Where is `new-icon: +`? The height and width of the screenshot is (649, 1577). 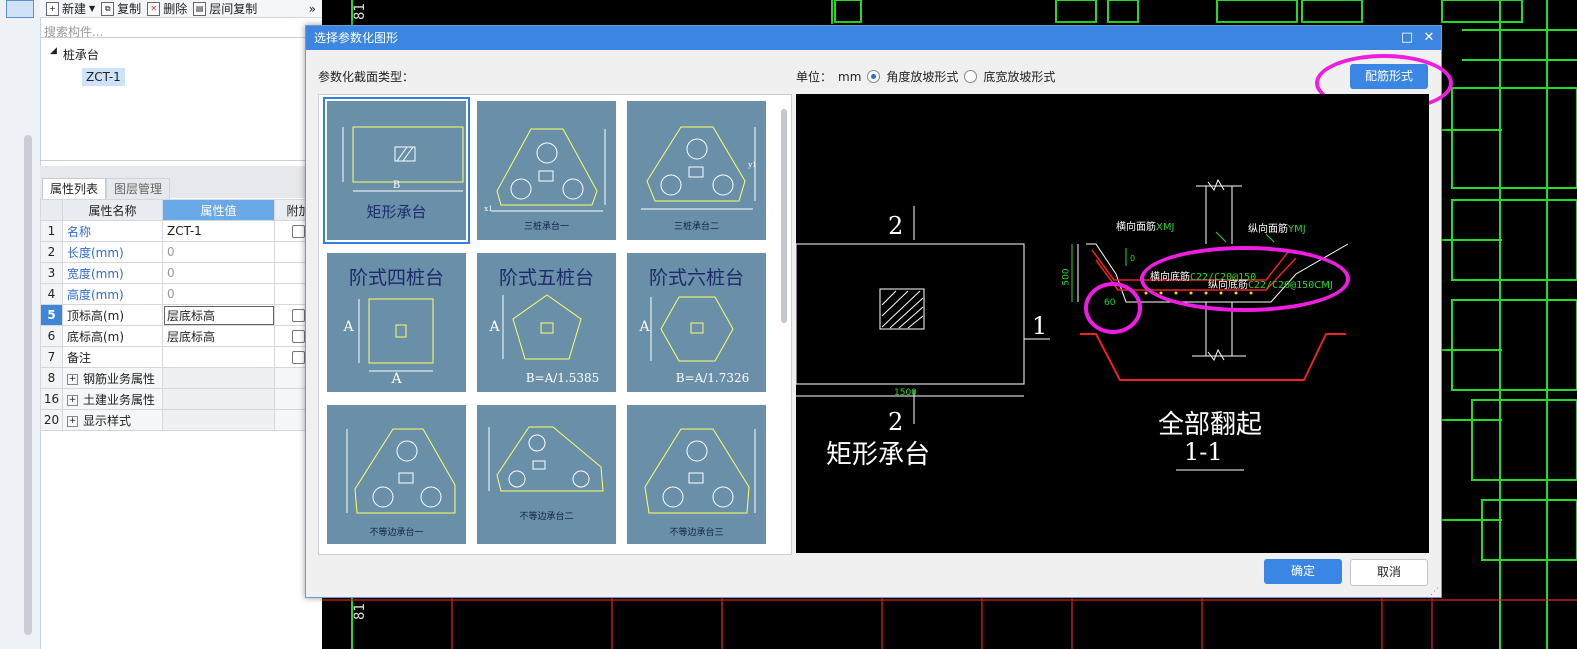
new-icon: + is located at coordinates (52, 8).